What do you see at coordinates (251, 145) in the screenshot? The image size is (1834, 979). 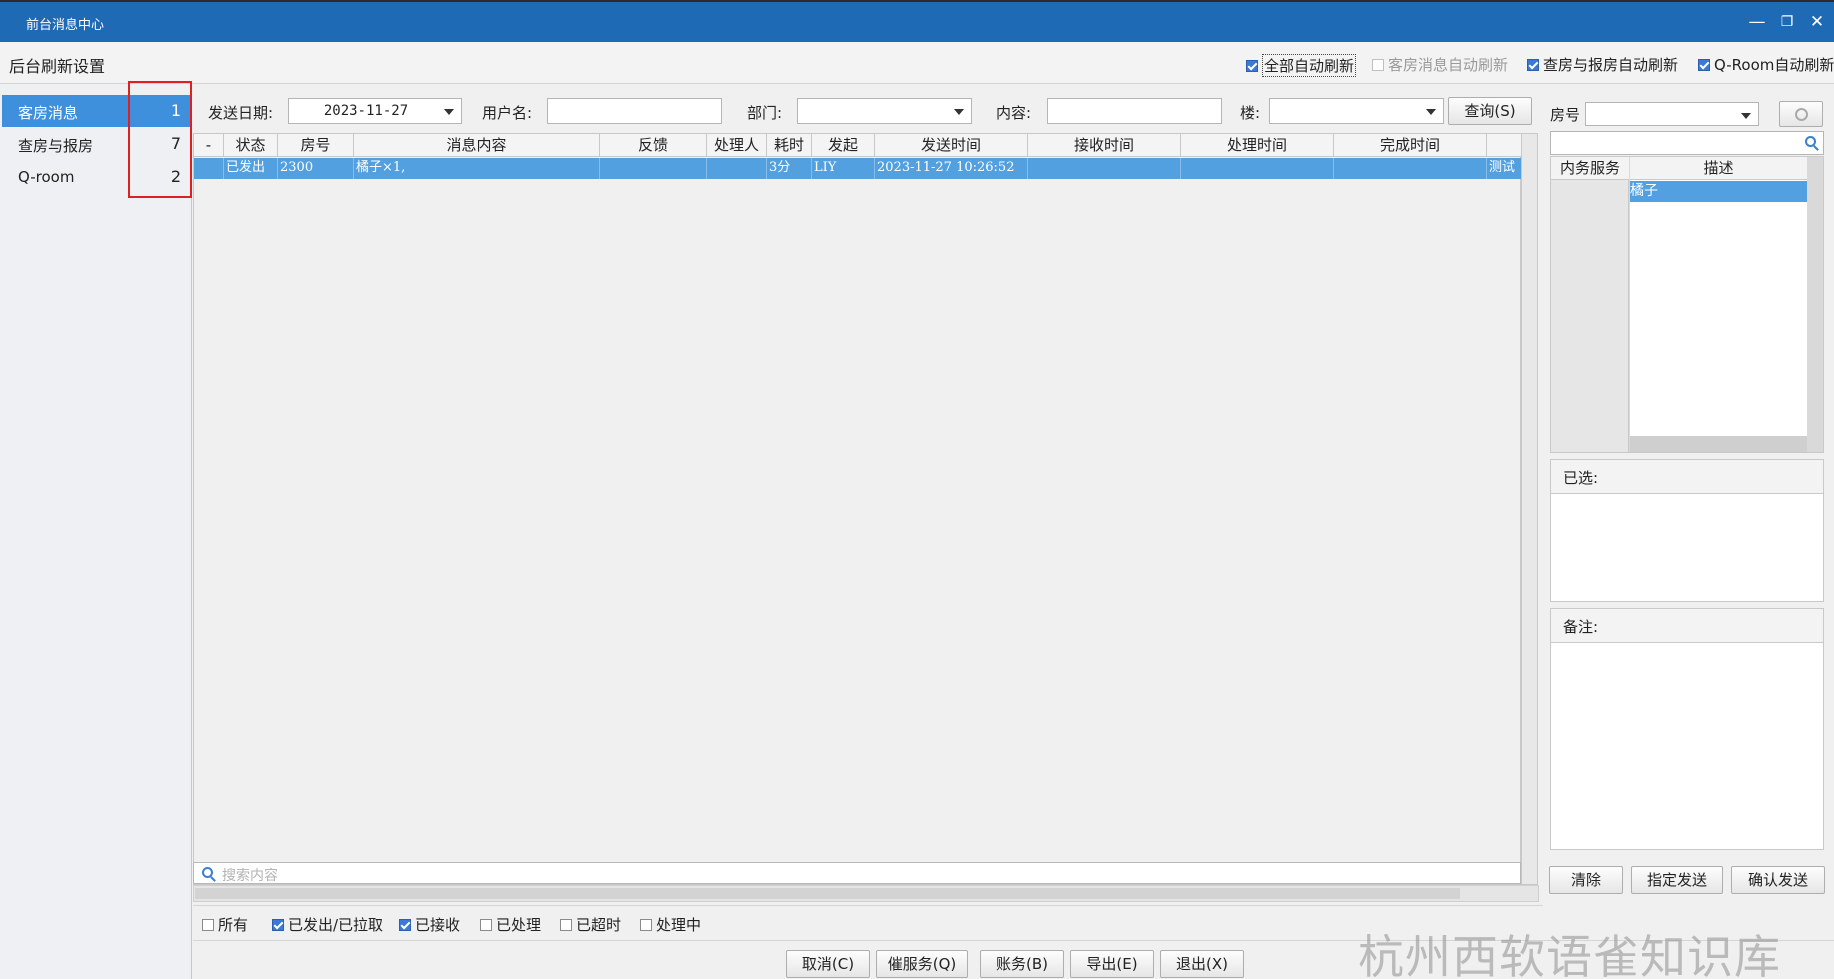 I see `col-status: 状态` at bounding box center [251, 145].